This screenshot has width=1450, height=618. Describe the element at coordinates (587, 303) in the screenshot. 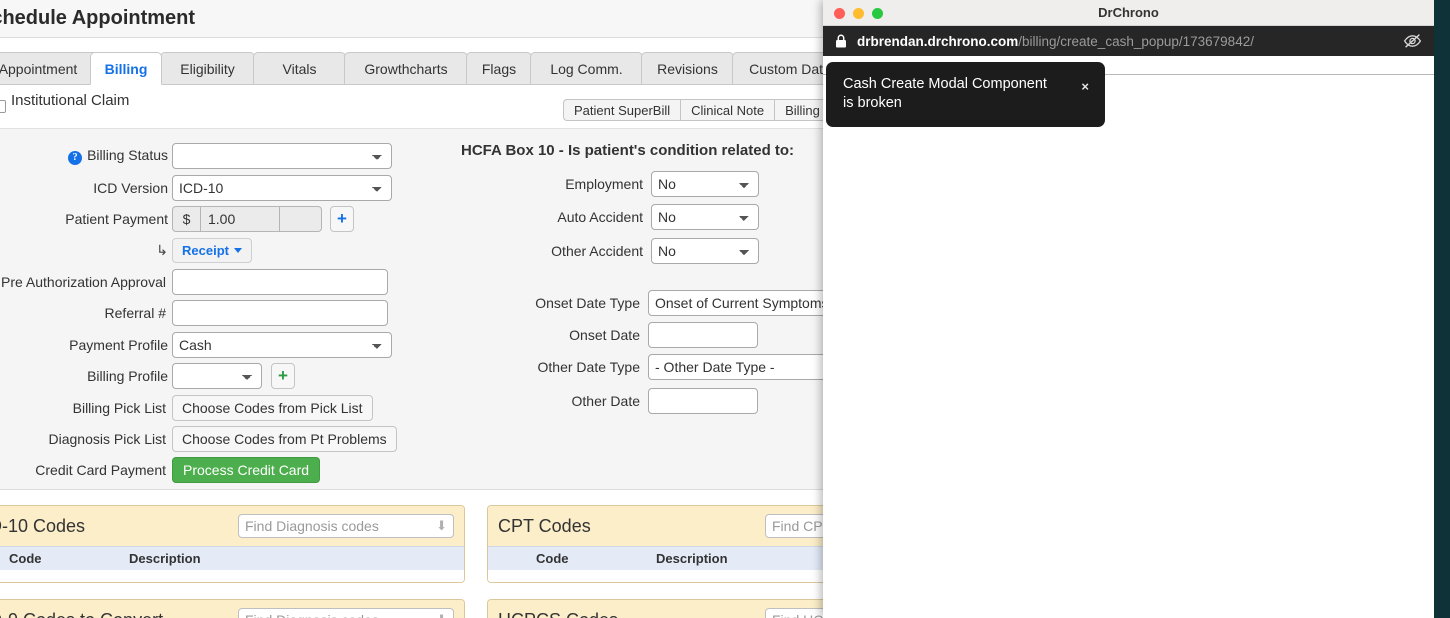

I see `onset-date-type-label: Onset Date Type` at that location.